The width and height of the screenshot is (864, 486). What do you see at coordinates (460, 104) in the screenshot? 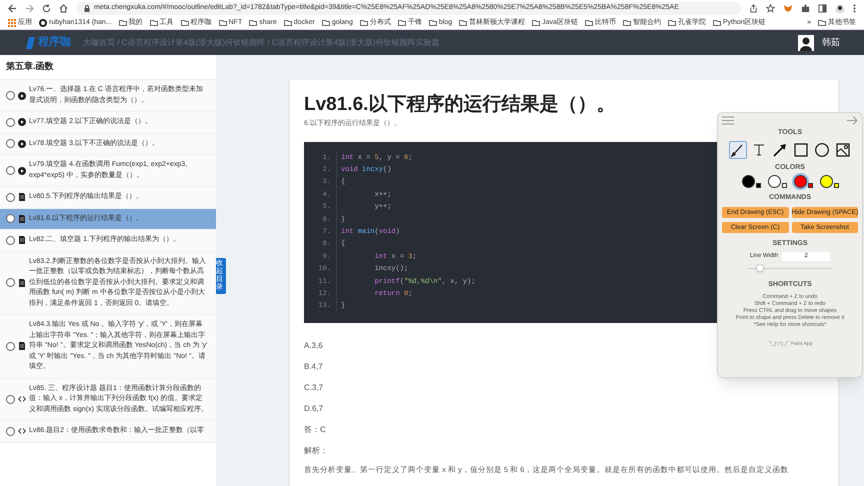
I see `question-title: Lv81.6.以下程序的运行结果是（）。` at bounding box center [460, 104].